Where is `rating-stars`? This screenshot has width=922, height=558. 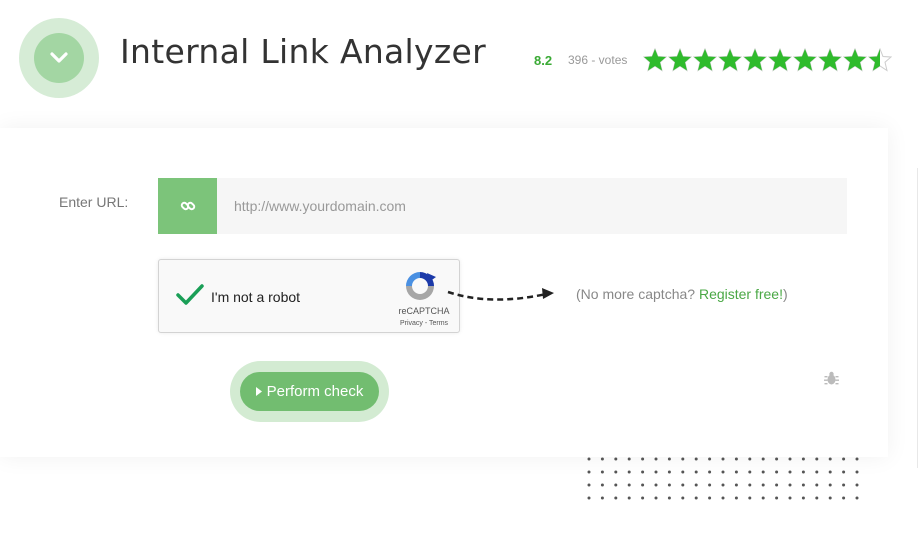
rating-stars is located at coordinates (767, 60).